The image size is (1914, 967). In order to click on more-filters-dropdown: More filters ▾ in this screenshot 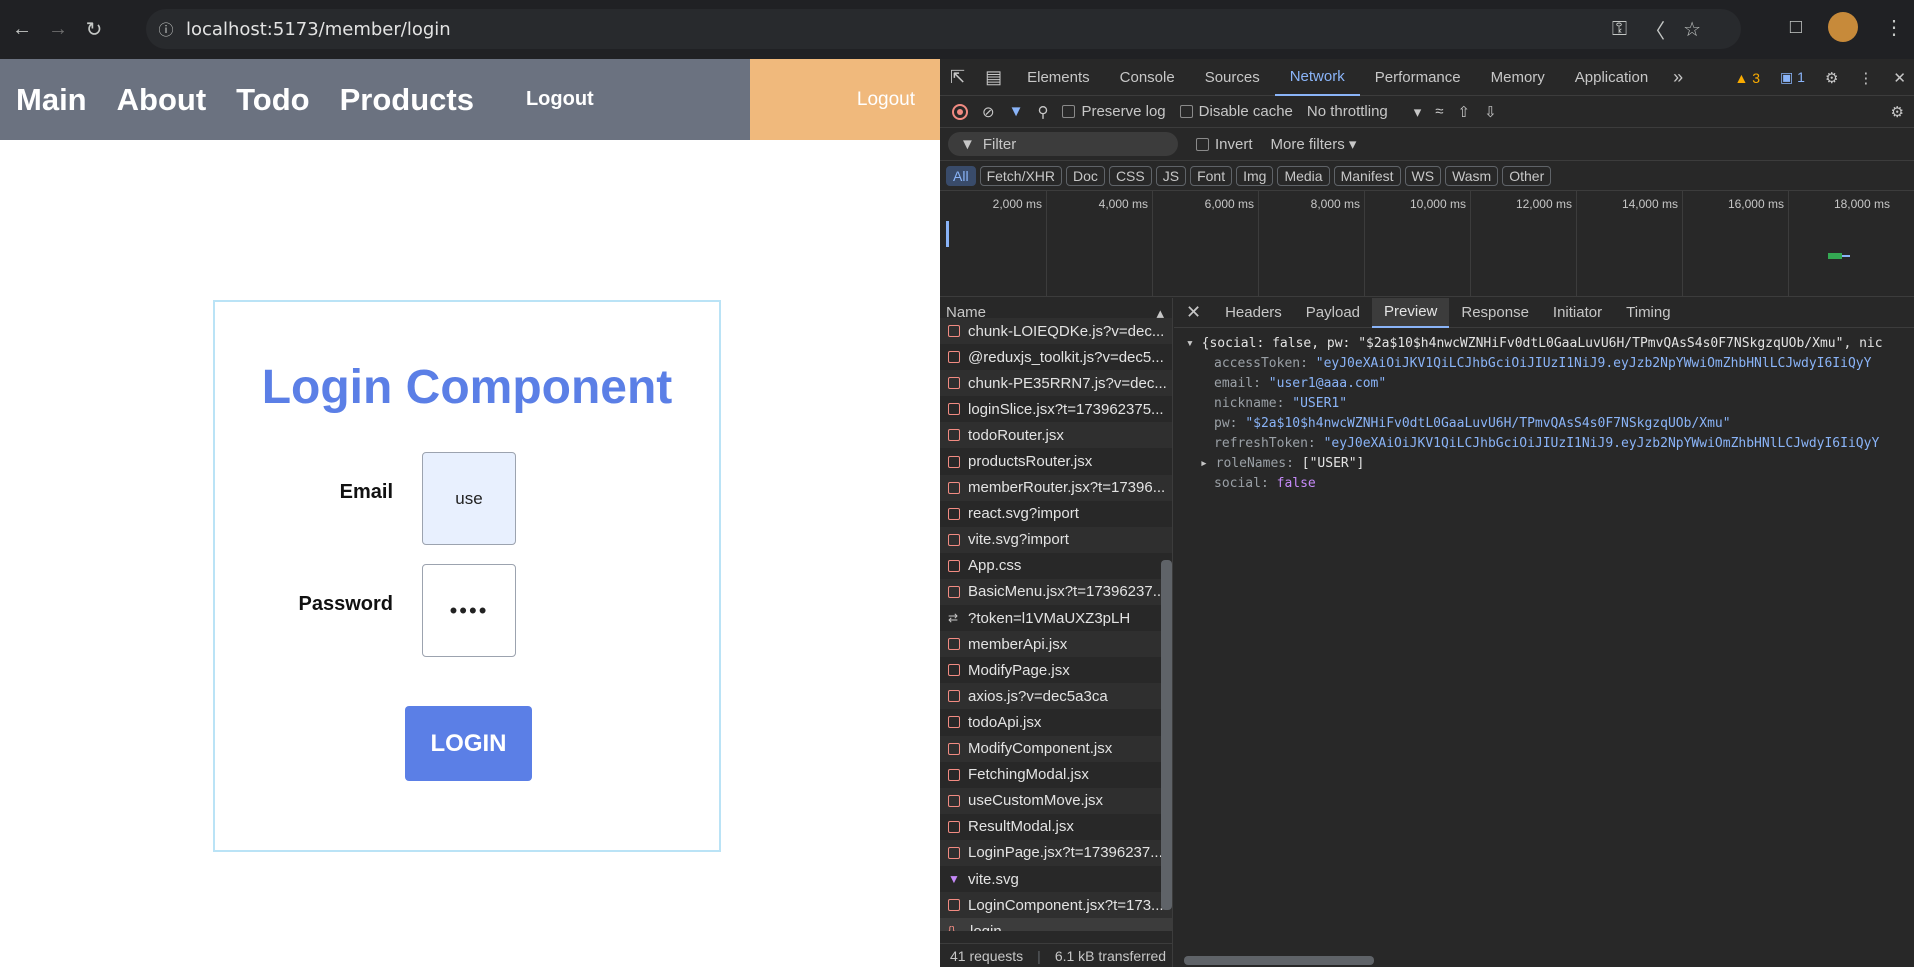, I will do `click(1314, 144)`.